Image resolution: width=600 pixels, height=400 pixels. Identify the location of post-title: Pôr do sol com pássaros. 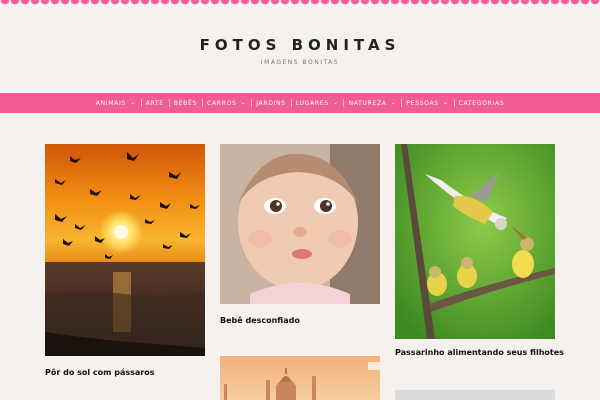
(100, 372).